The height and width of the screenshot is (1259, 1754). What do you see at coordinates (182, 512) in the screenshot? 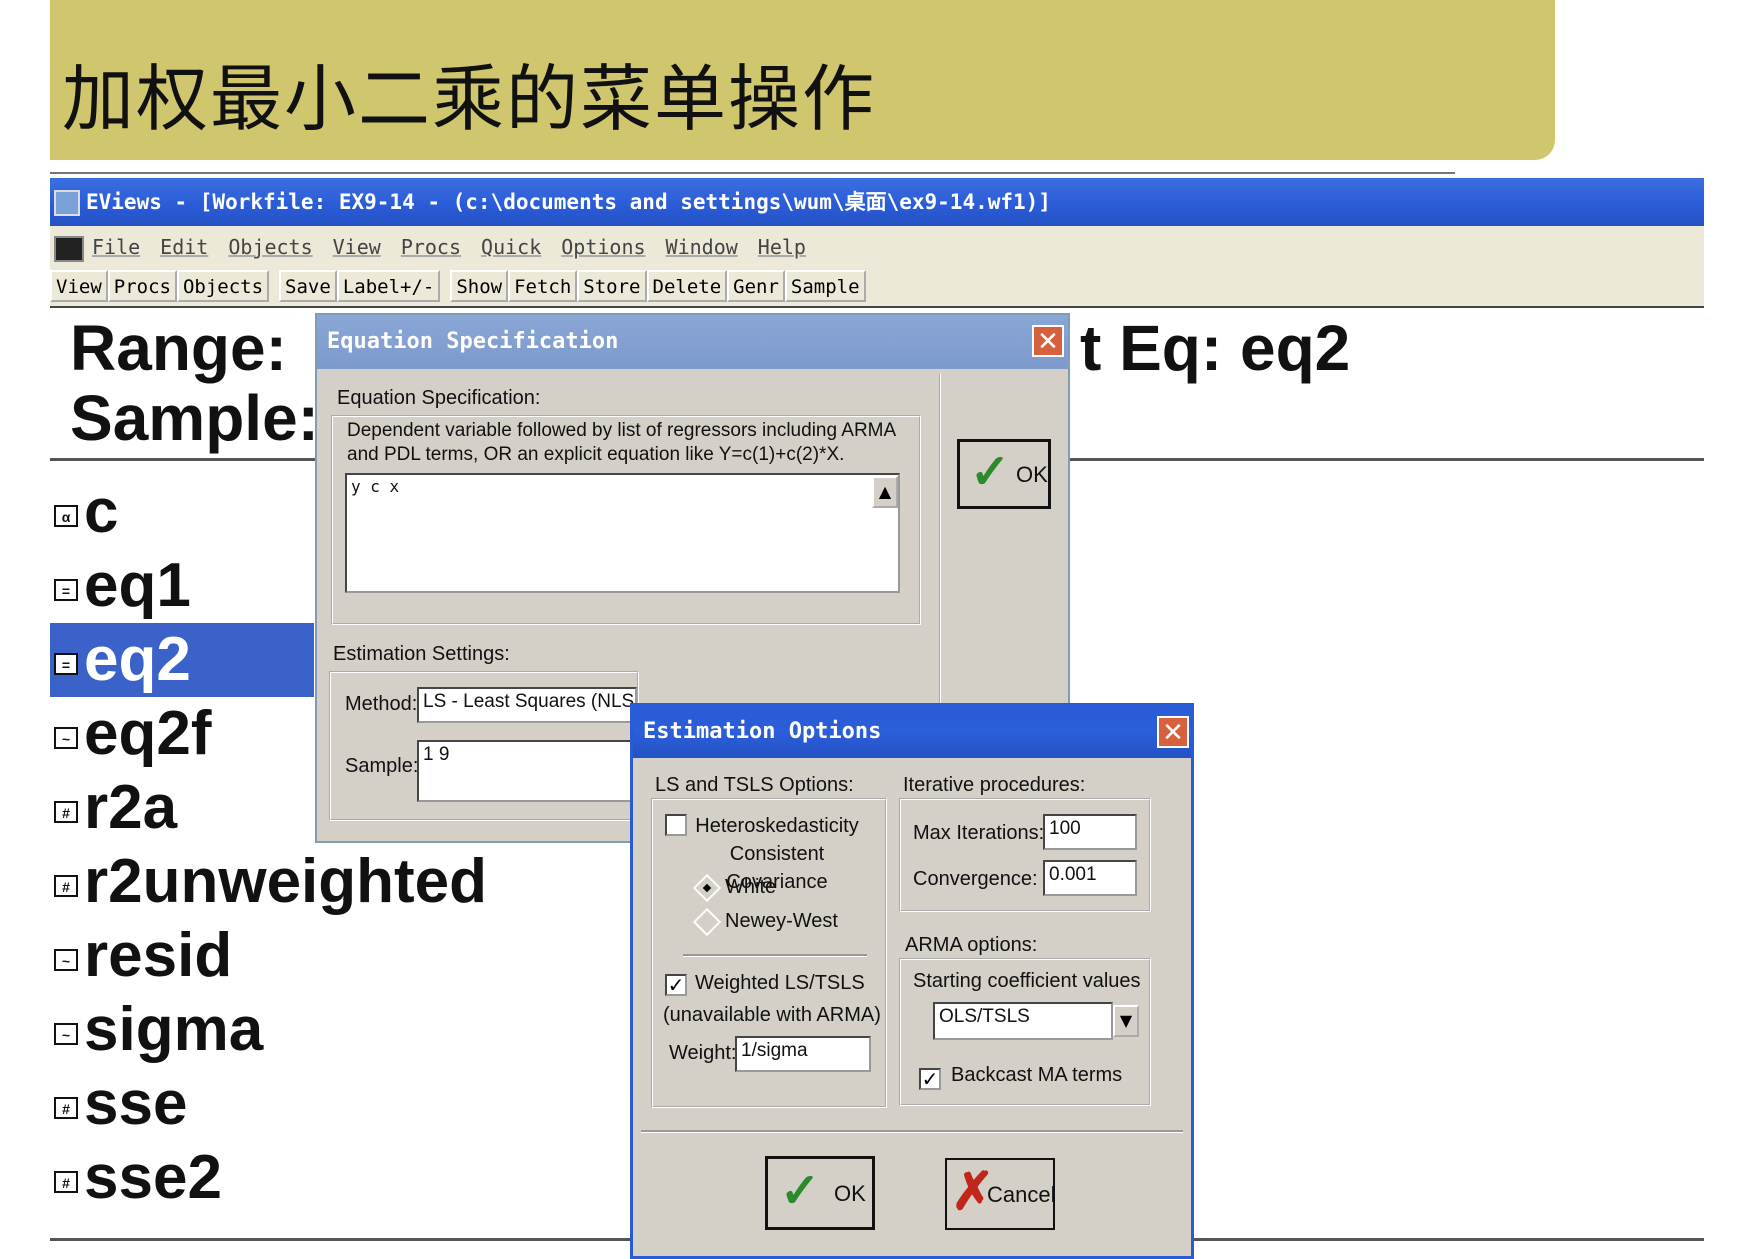
I see `workfile-item: αc` at bounding box center [182, 512].